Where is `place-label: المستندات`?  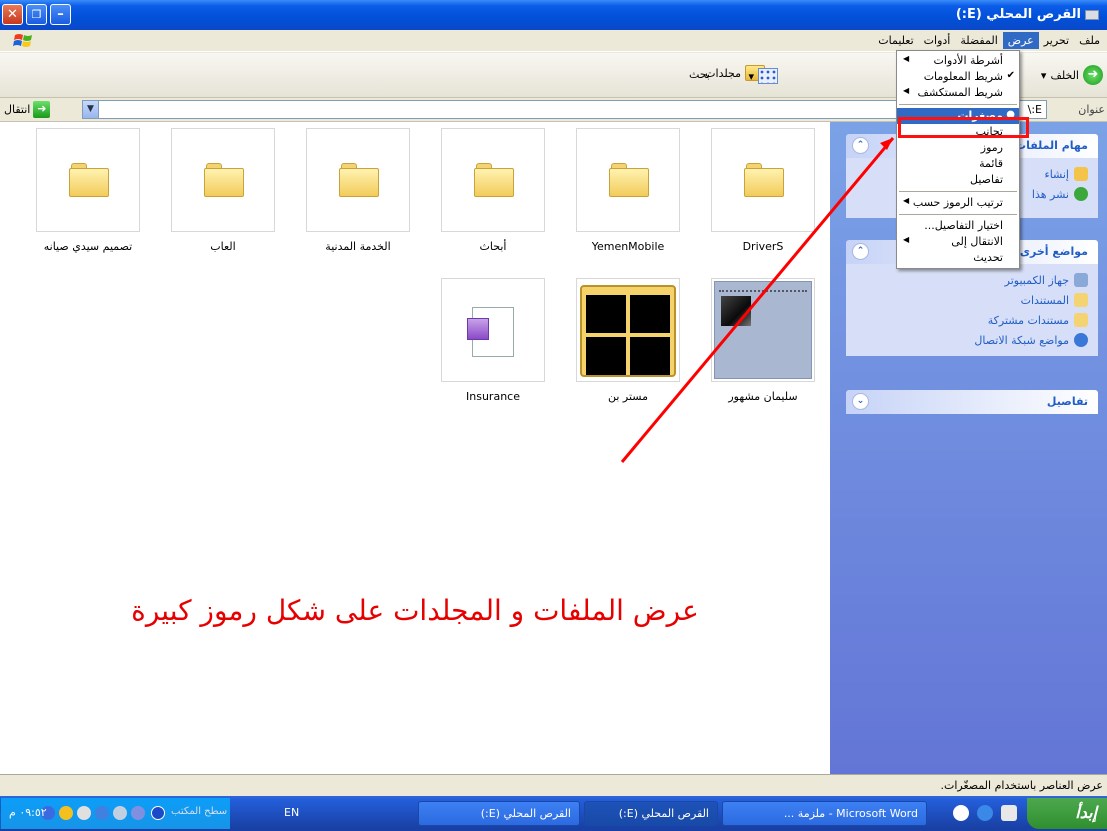 place-label: المستندات is located at coordinates (1044, 300).